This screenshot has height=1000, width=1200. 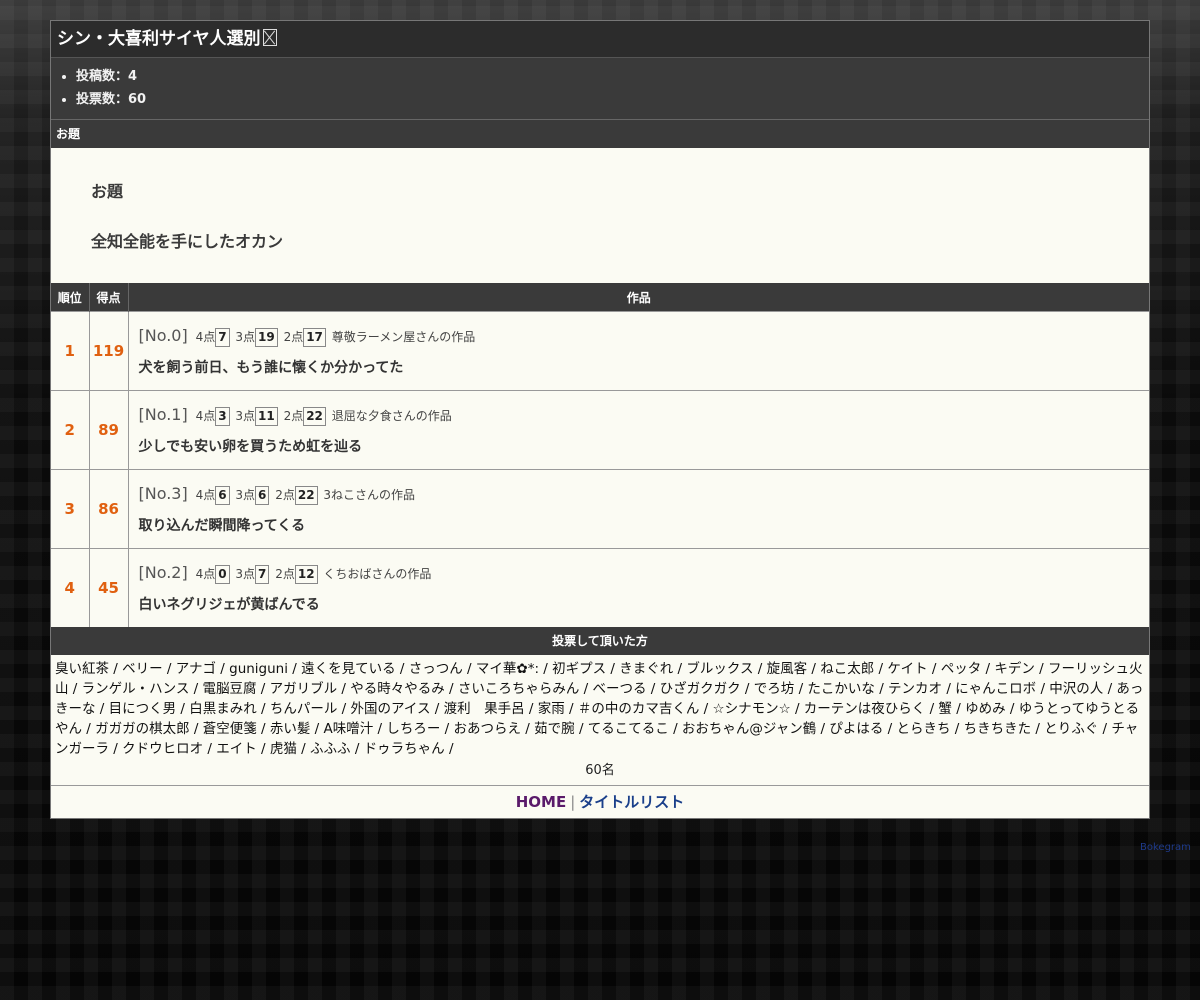 What do you see at coordinates (266, 416) in the screenshot?
I see `points-3-count: 11` at bounding box center [266, 416].